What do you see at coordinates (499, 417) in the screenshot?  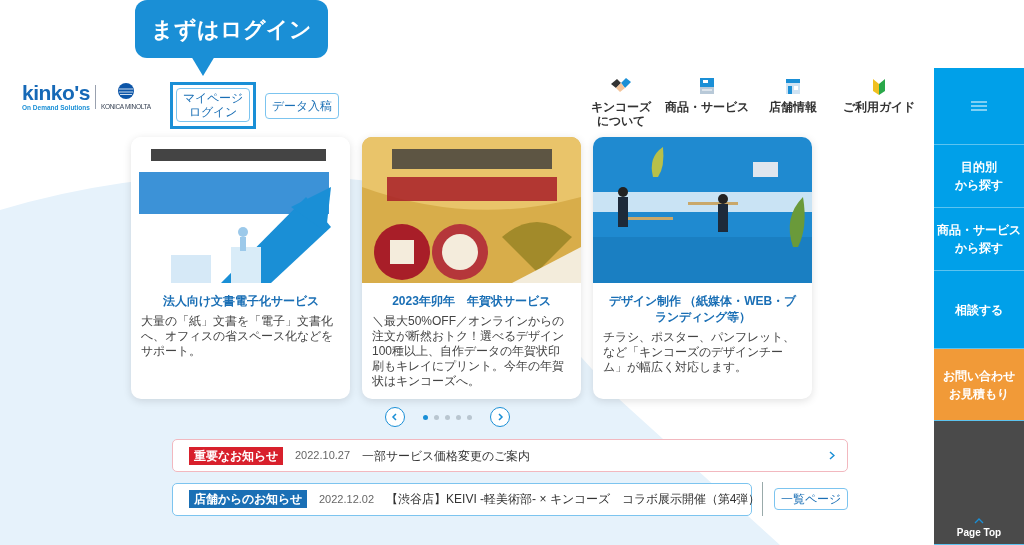 I see `right-chevron-icon` at bounding box center [499, 417].